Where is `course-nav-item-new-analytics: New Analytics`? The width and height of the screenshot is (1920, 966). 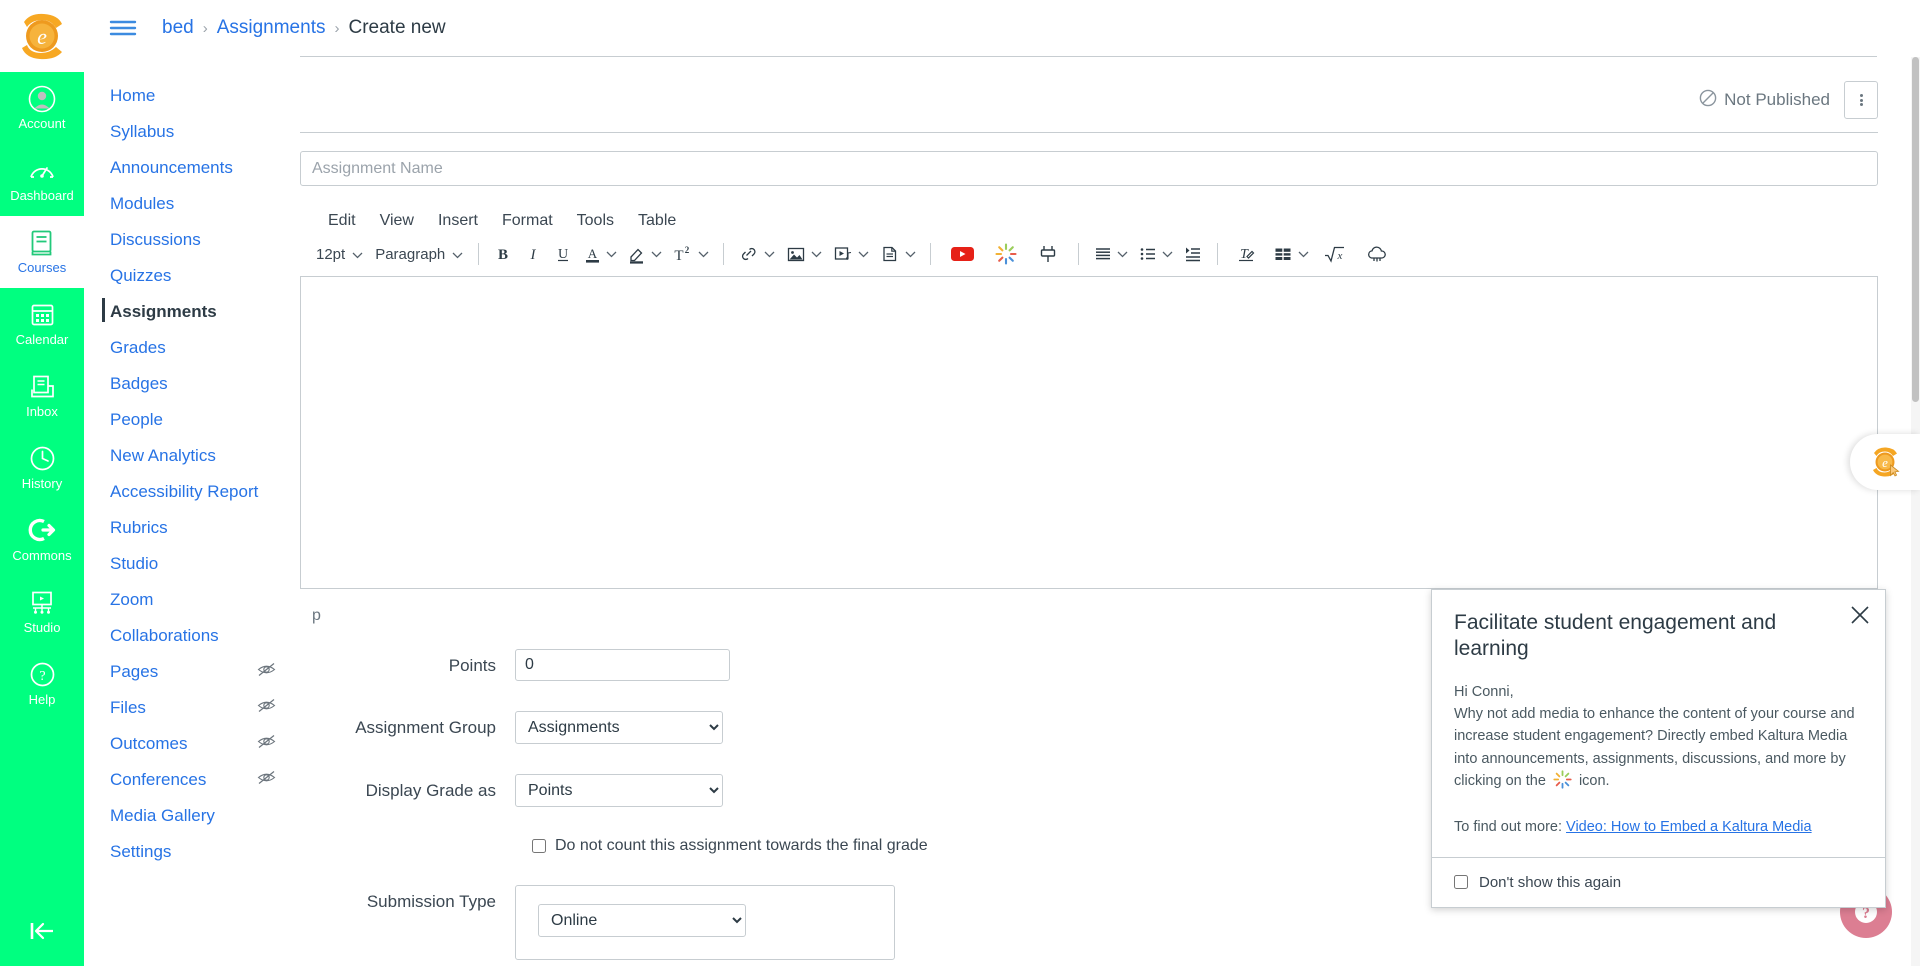
course-nav-item-new-analytics: New Analytics is located at coordinates (192, 456).